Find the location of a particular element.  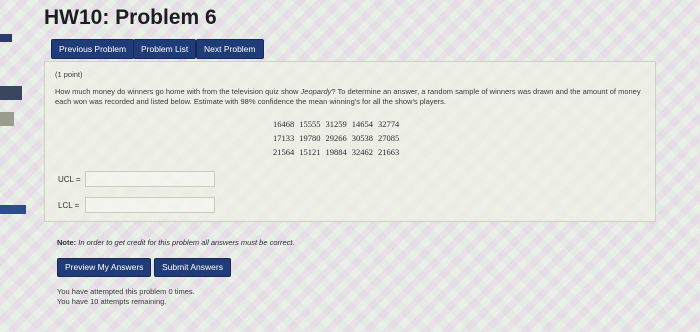

data-cell: 32774 is located at coordinates (389, 124).